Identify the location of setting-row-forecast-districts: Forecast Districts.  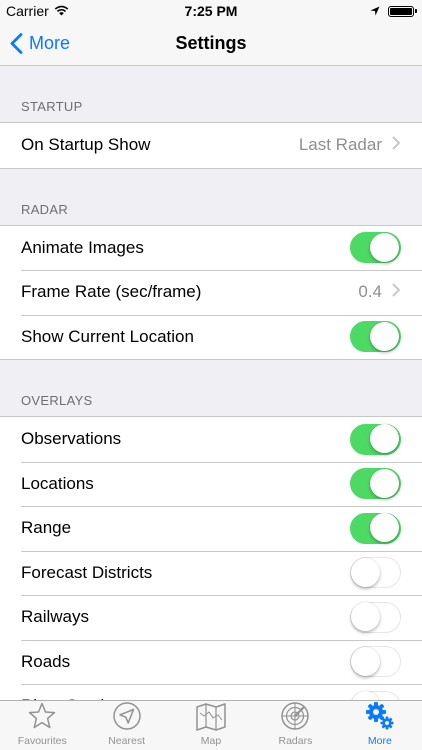
(211, 573).